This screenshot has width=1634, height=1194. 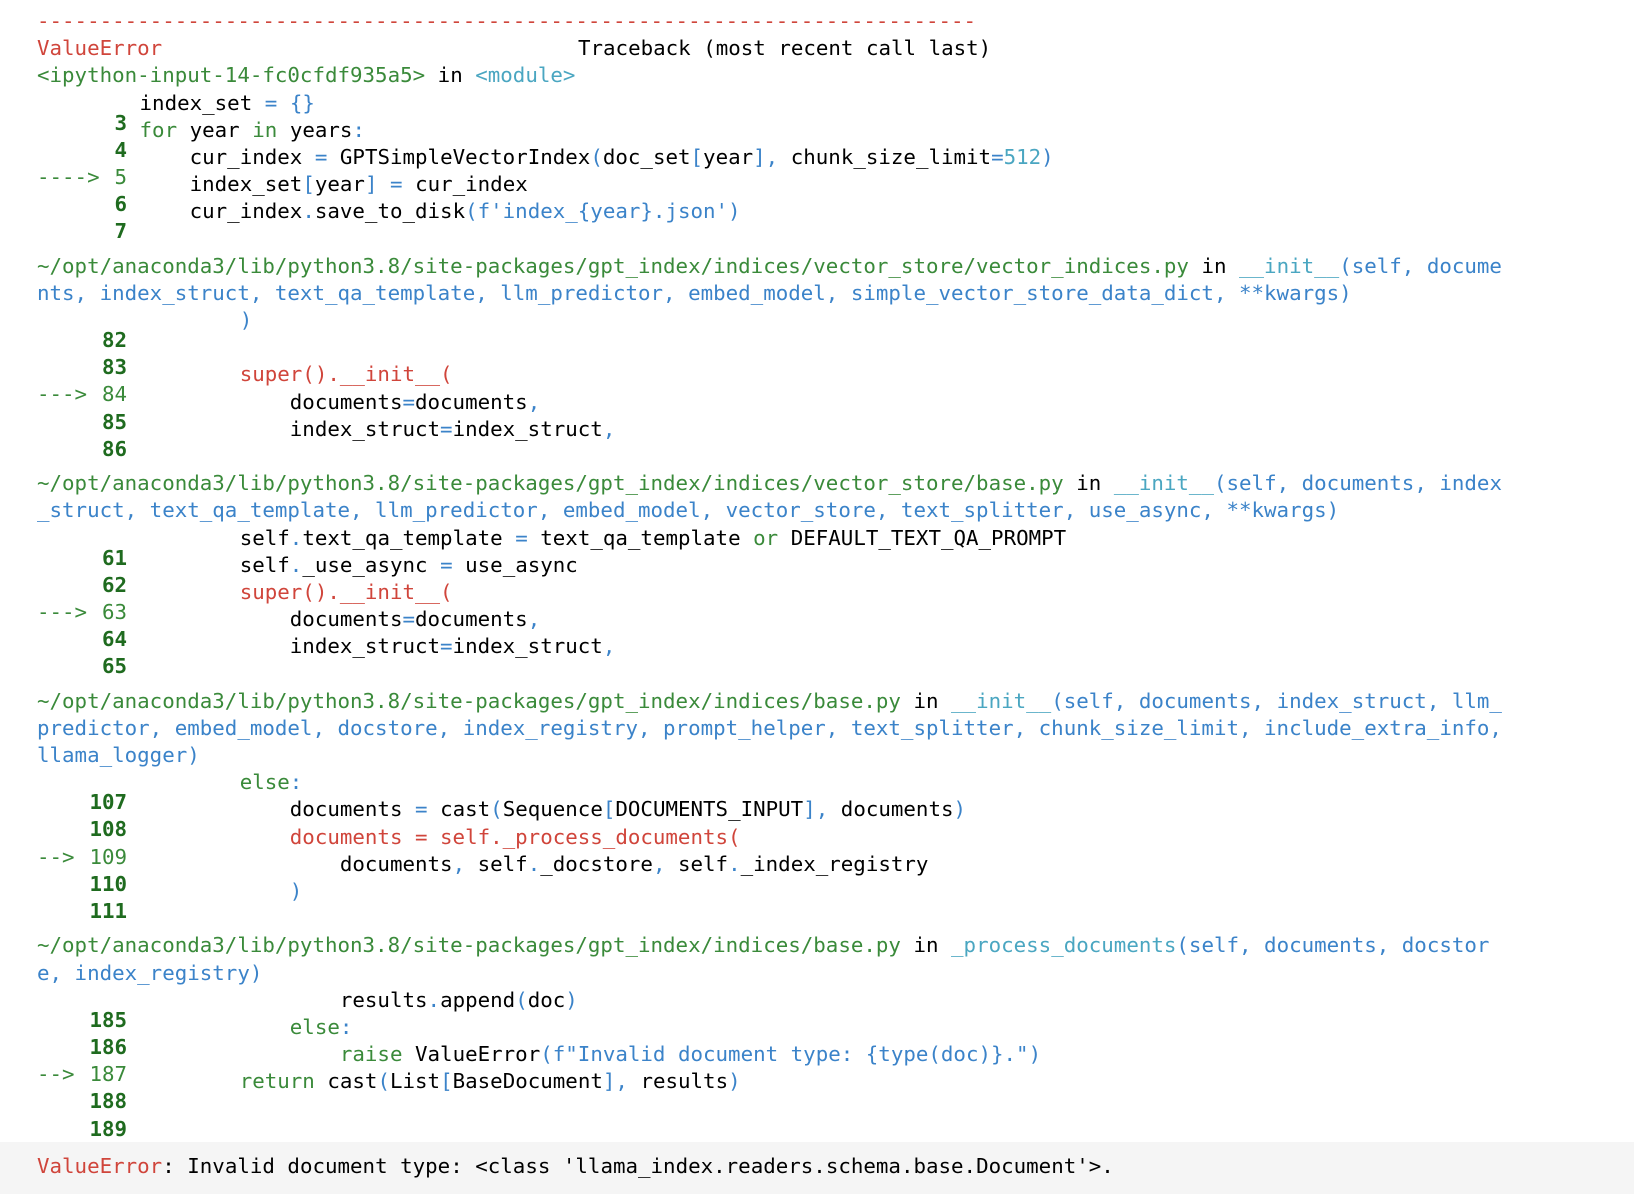 I want to click on code-line: 185 results.append(doc), so click(x=835, y=1009).